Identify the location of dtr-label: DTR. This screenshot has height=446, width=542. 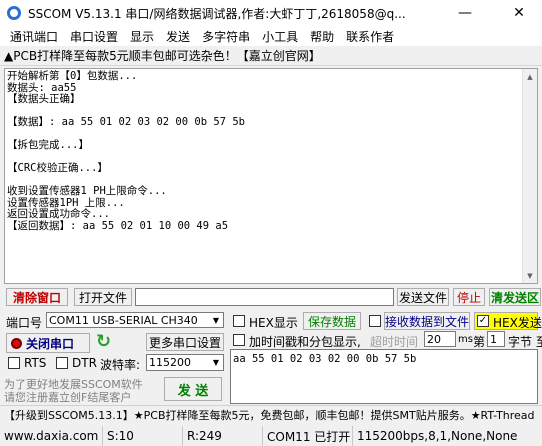
(84, 363).